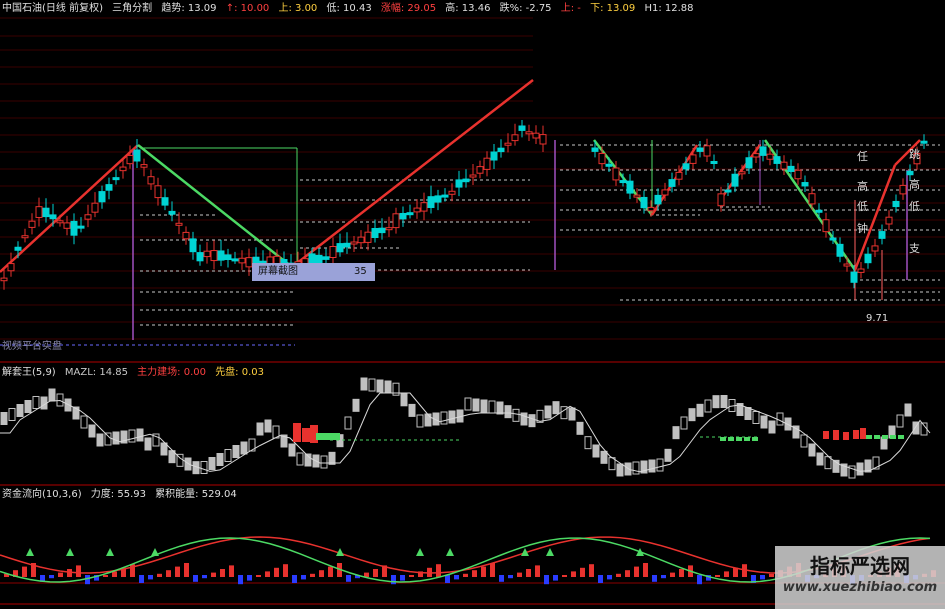 This screenshot has height=609, width=945. What do you see at coordinates (877, 318) in the screenshot?
I see `price-label: 9.71` at bounding box center [877, 318].